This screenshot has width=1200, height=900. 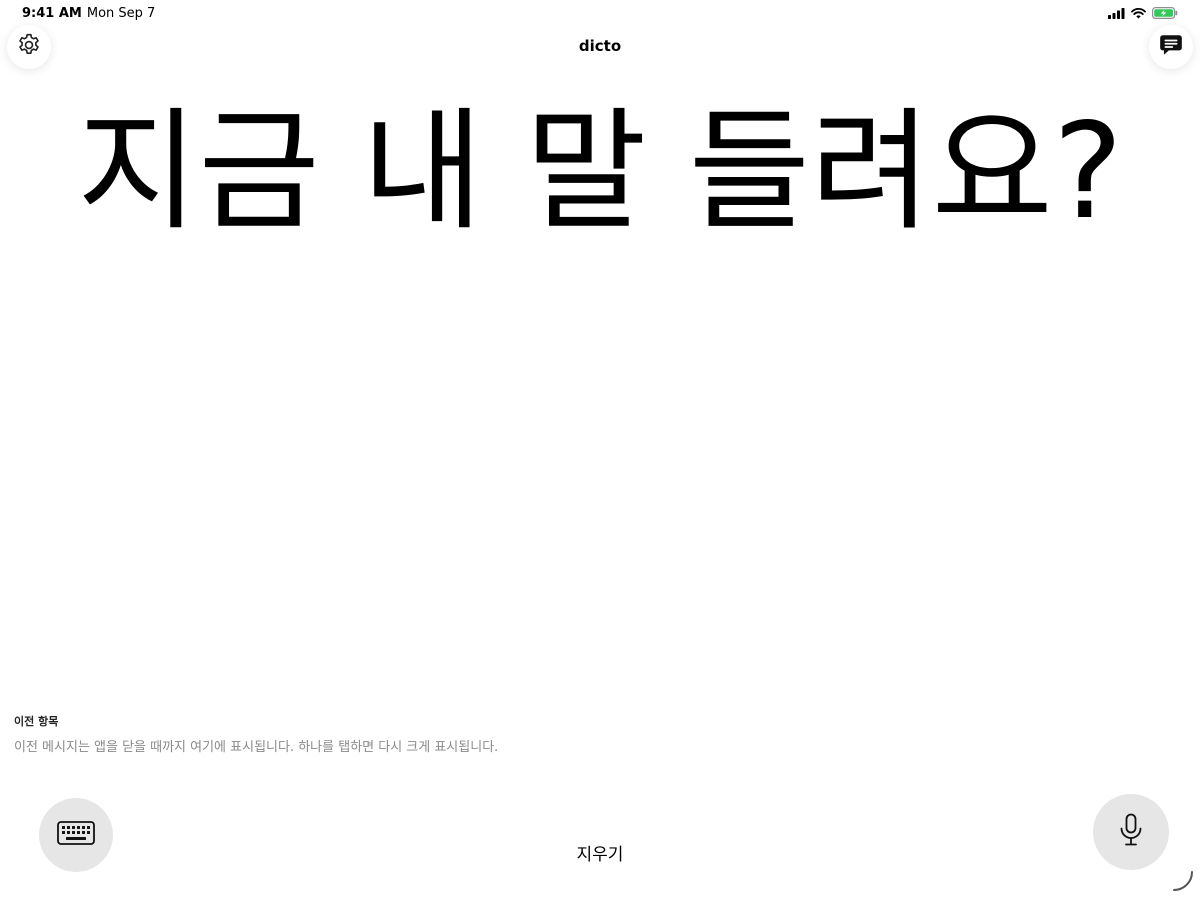 I want to click on status-bar-indicators, so click(x=1143, y=13).